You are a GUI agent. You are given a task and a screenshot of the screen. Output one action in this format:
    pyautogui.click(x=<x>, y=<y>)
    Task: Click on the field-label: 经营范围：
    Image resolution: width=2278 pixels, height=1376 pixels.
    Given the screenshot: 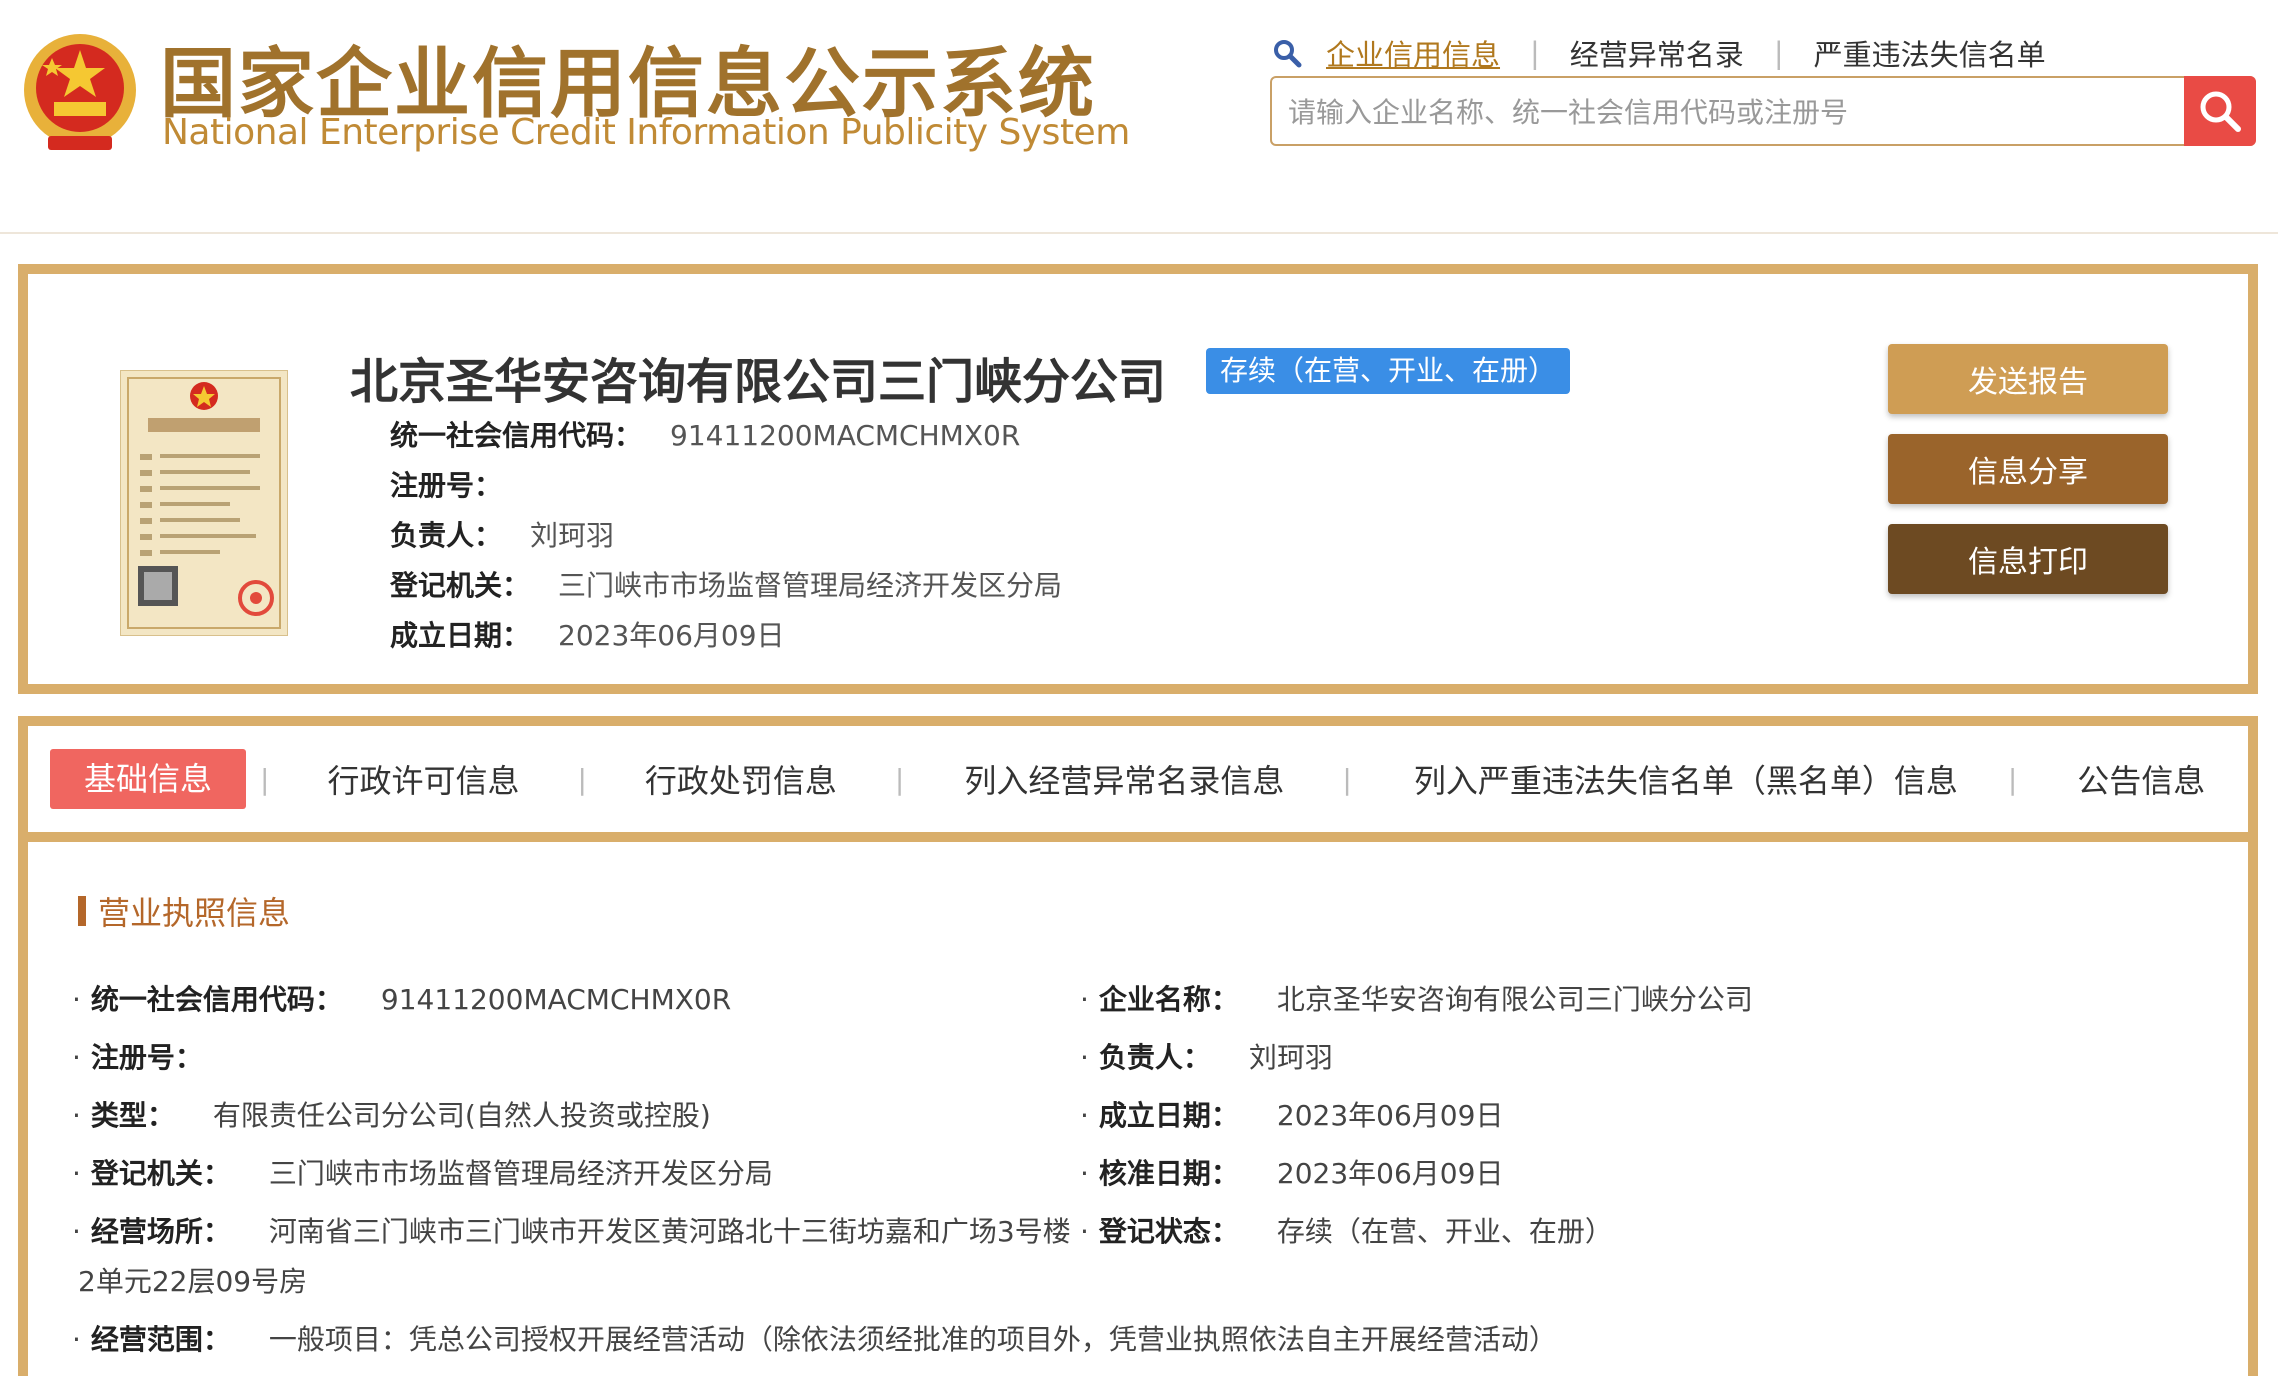 What is the action you would take?
    pyautogui.click(x=160, y=1339)
    